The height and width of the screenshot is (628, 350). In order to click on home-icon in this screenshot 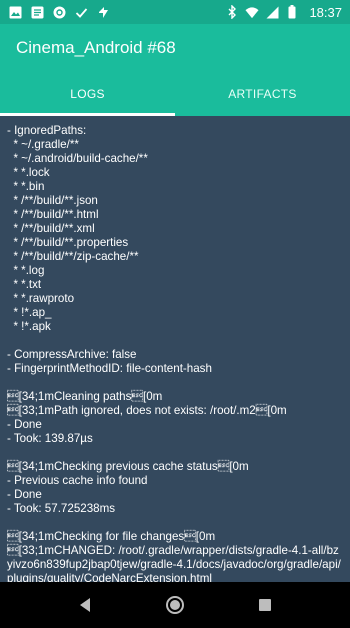, I will do `click(175, 605)`.